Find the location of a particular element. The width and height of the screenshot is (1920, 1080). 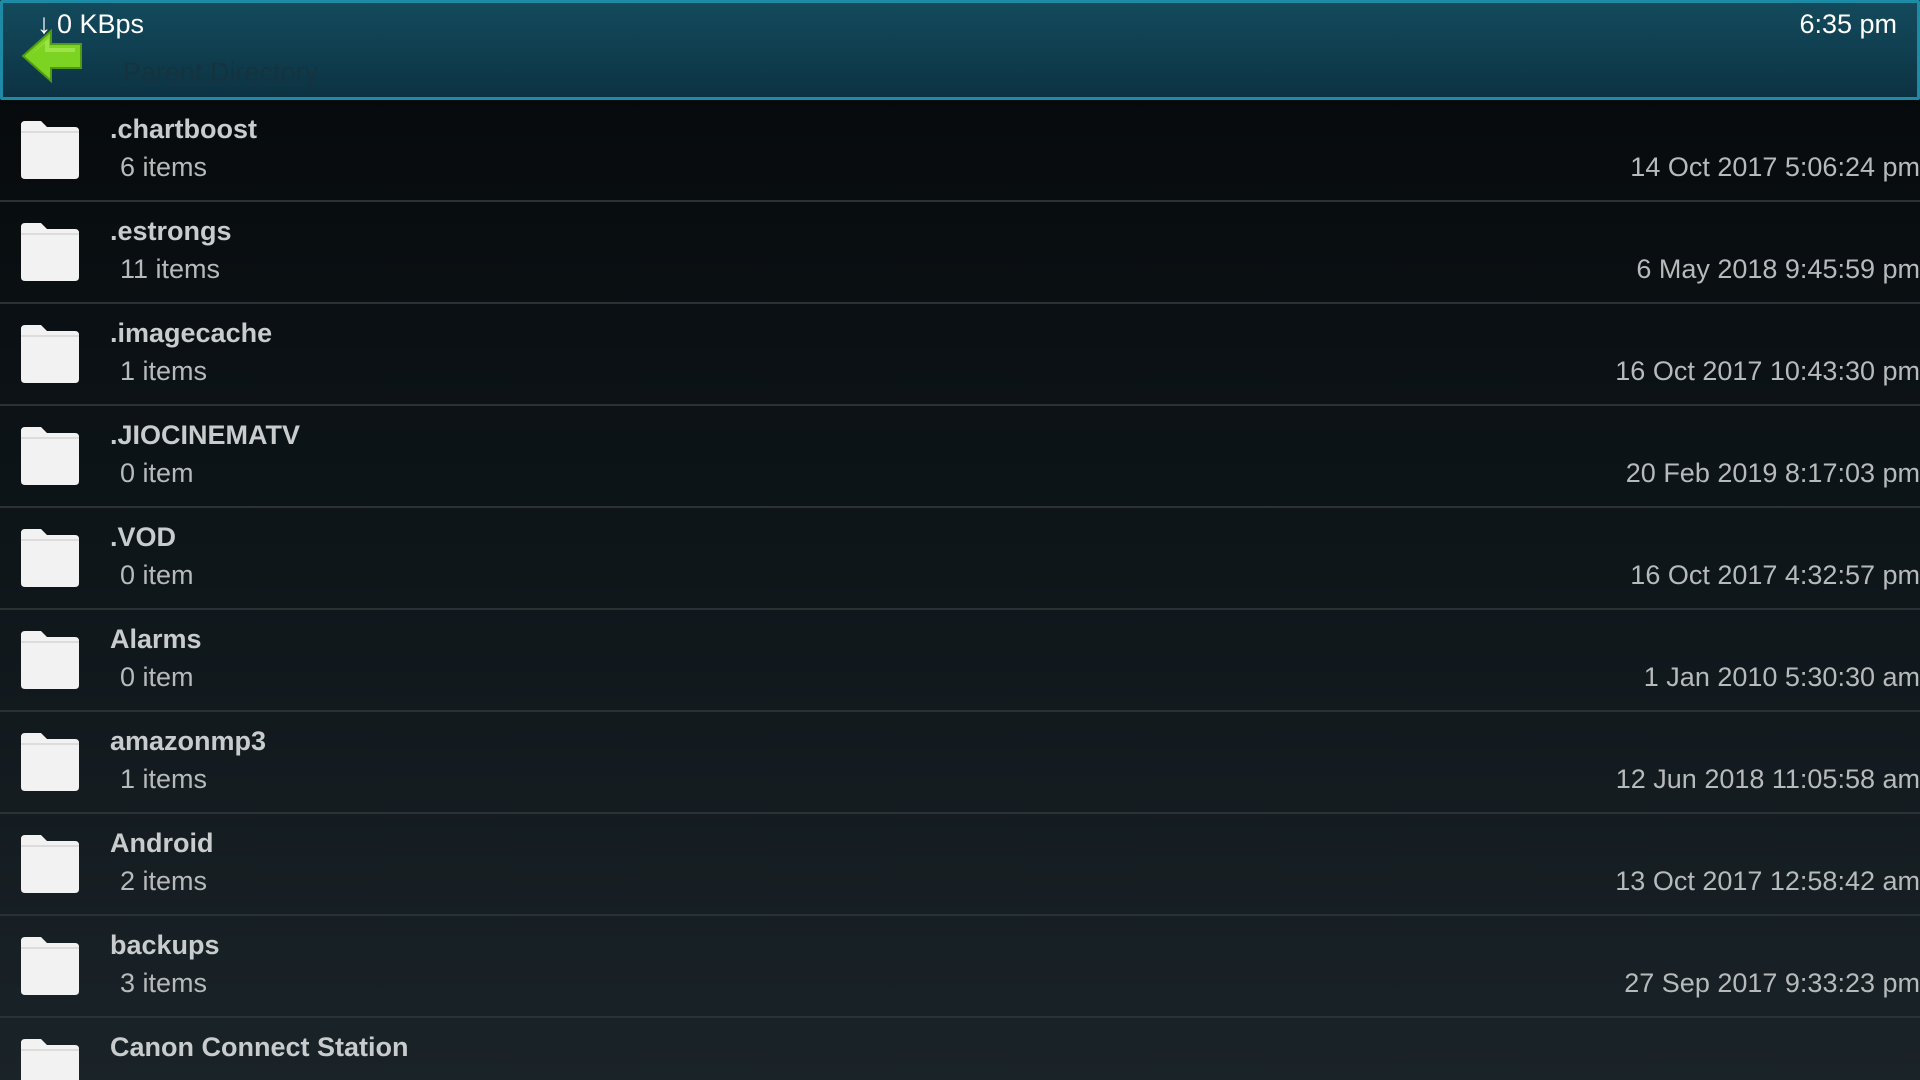

parent-directory-label: Parent Directory is located at coordinates (221, 72).